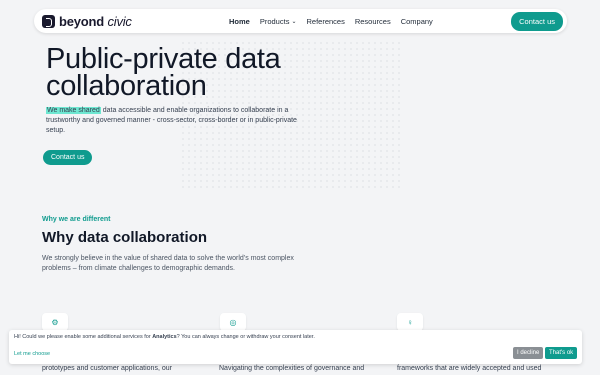  Describe the element at coordinates (32, 354) in the screenshot. I see `let-me-choose-link: Let me choose` at that location.